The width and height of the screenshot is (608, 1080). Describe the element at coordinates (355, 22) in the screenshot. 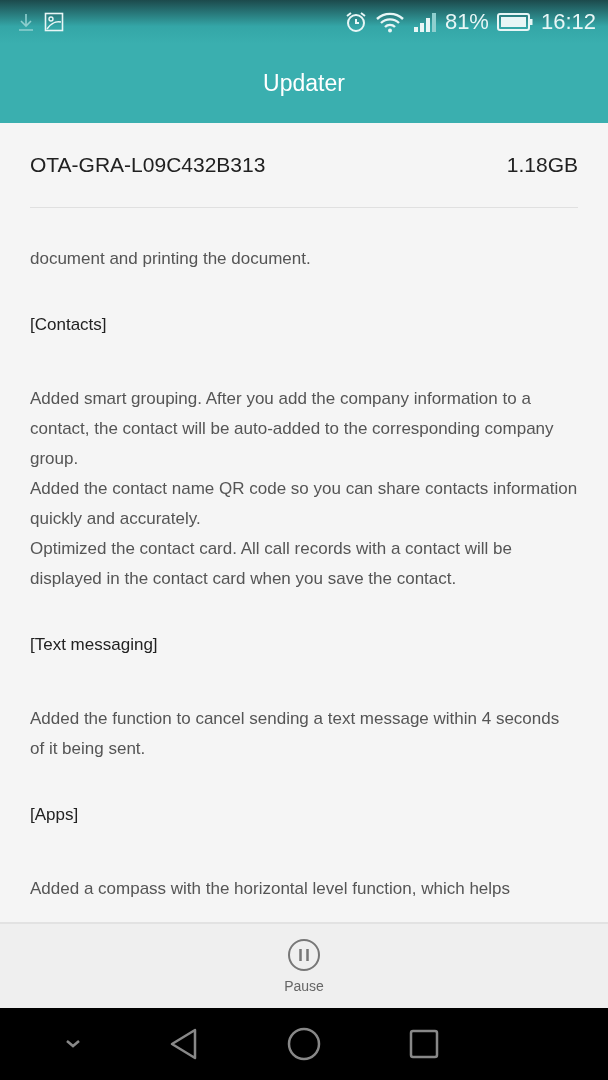

I see `alarm-icon` at that location.